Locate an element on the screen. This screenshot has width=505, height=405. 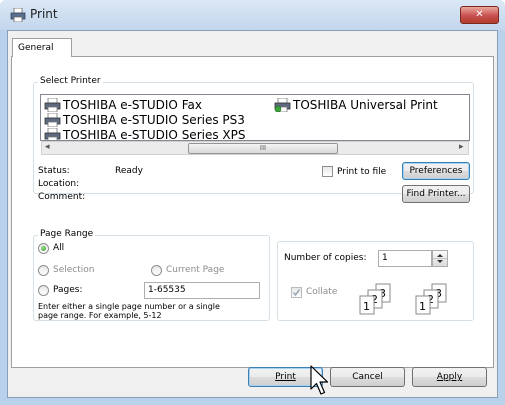
pages-radio is located at coordinates (43, 290).